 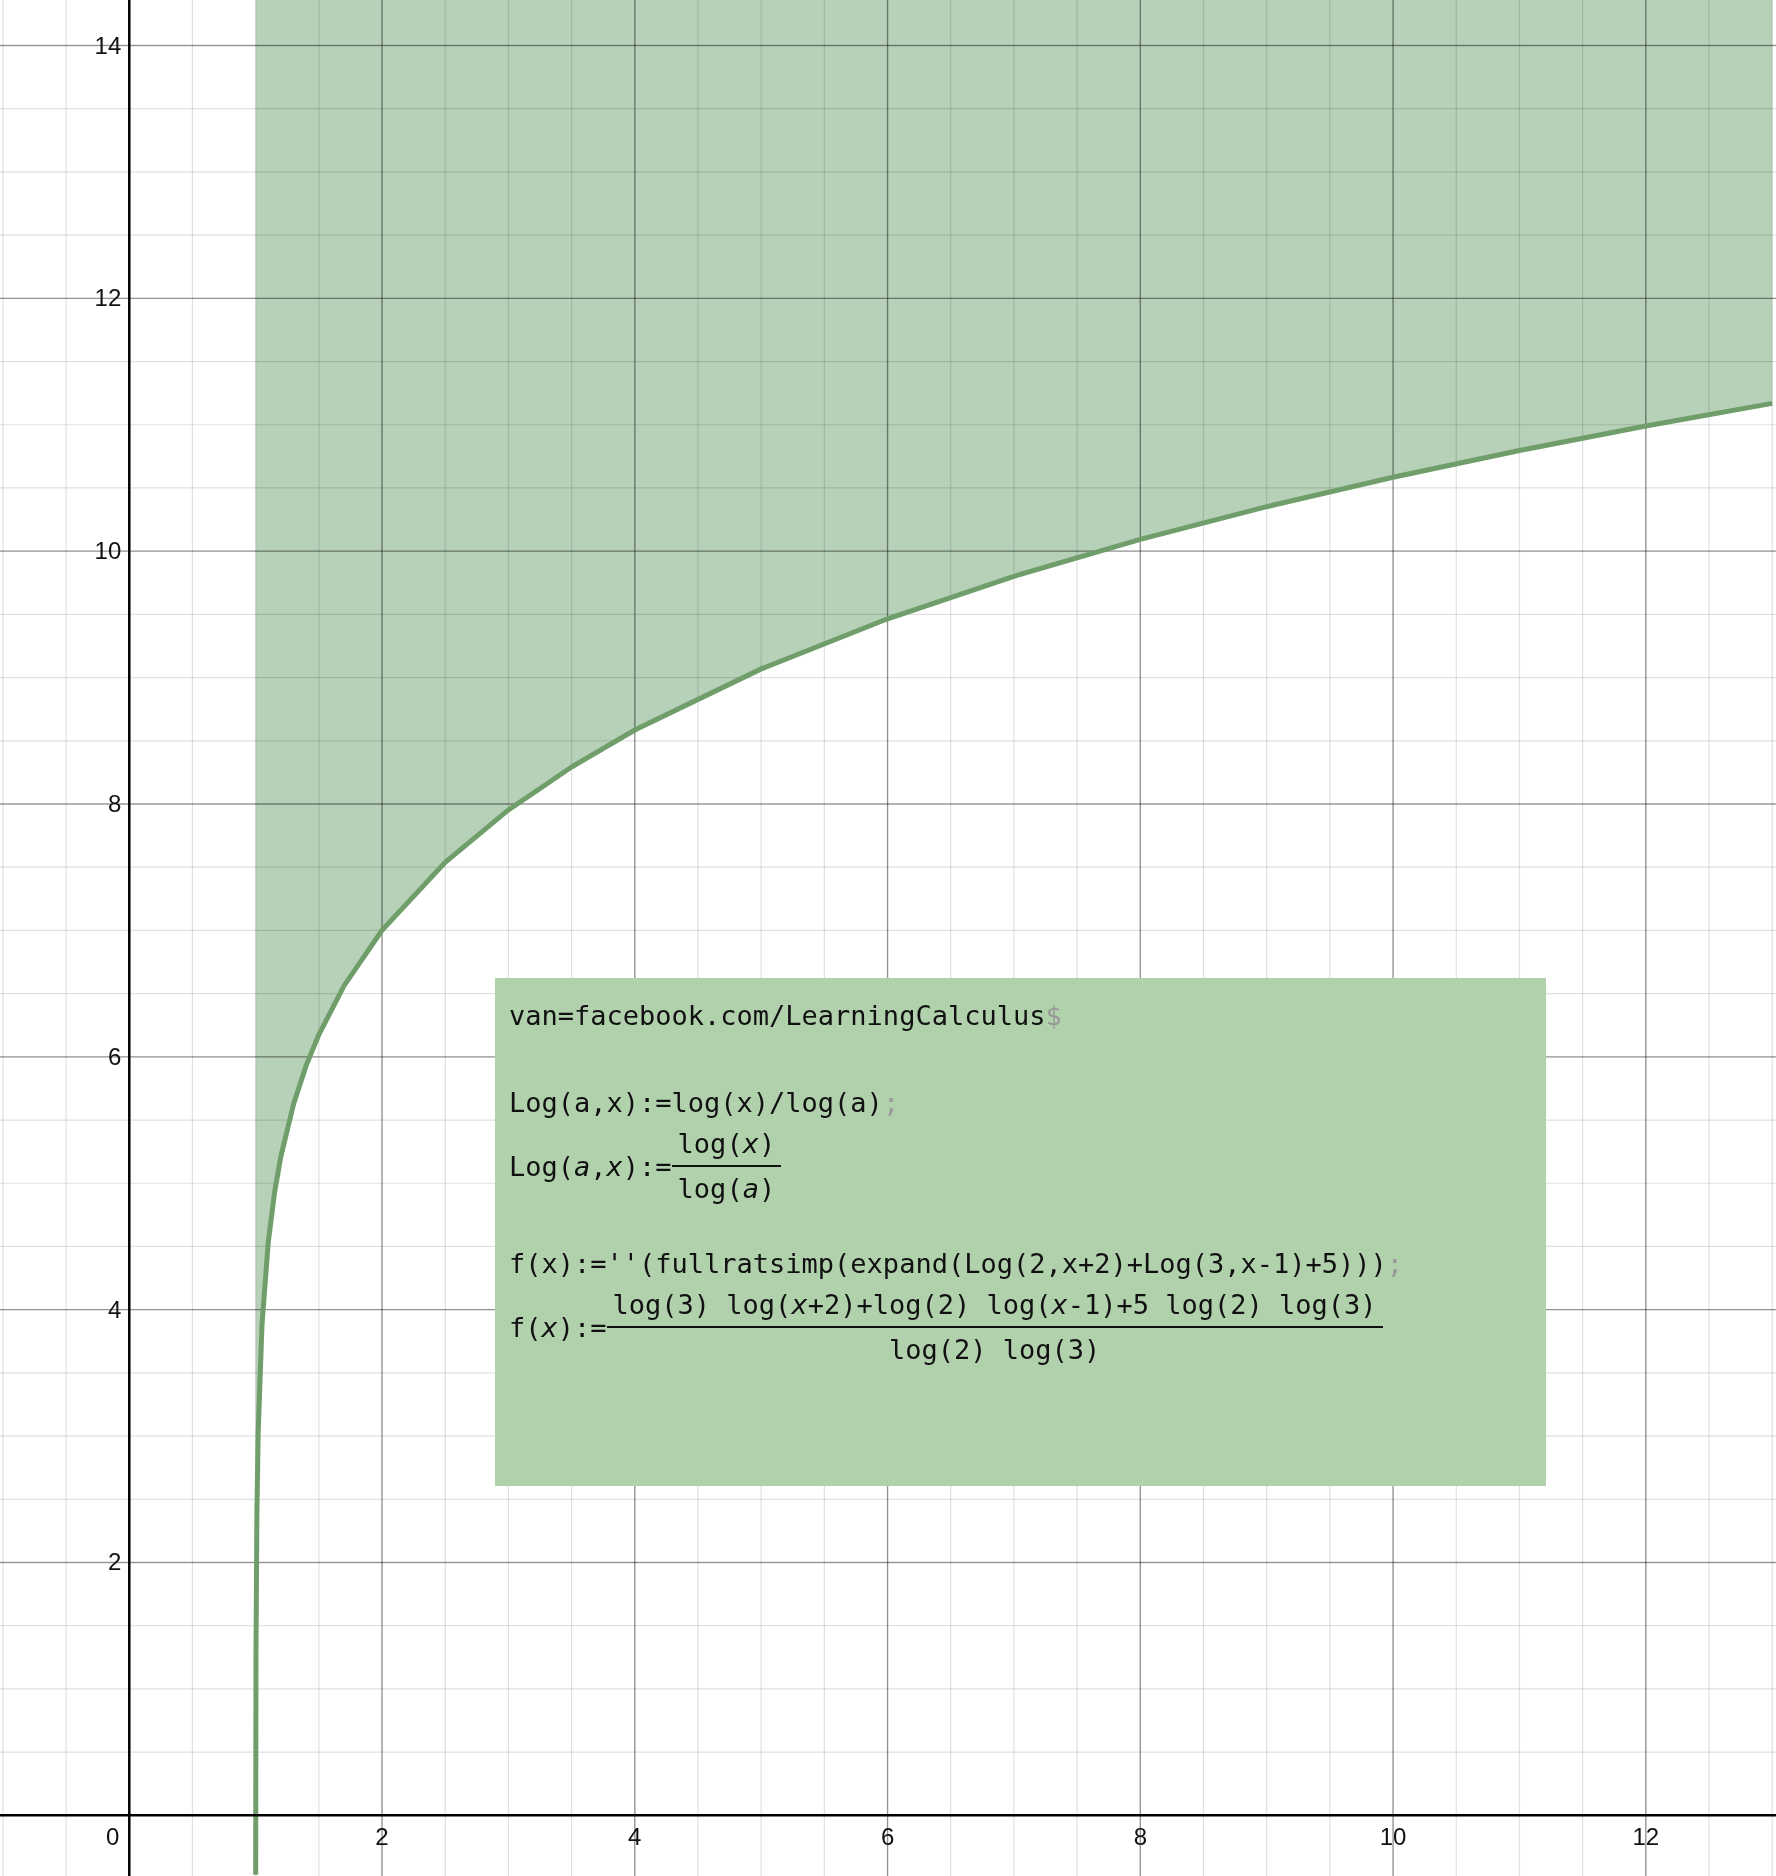 What do you see at coordinates (956, 1263) in the screenshot?
I see `code-line: f(x):=''(fullratsimp(expand(Log(2,x+2)+Log(3,x-1)+5)));` at bounding box center [956, 1263].